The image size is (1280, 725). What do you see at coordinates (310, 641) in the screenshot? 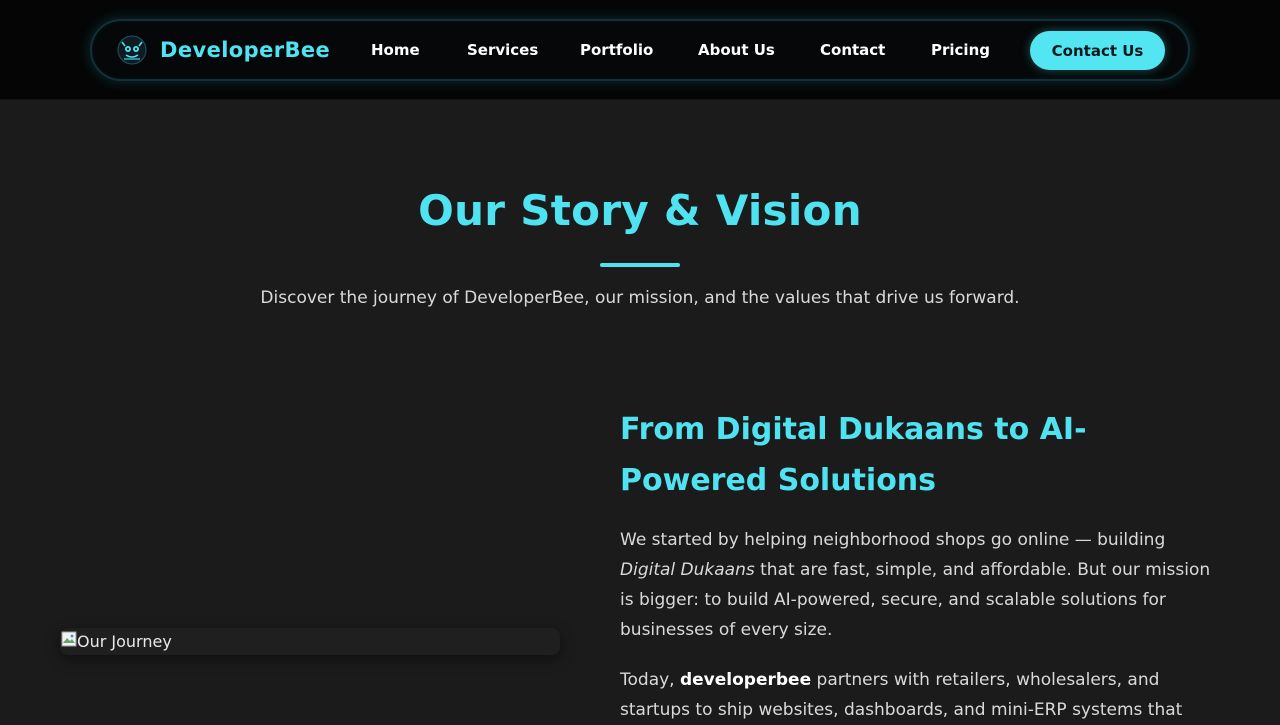
I see `story-image: Our Journey` at bounding box center [310, 641].